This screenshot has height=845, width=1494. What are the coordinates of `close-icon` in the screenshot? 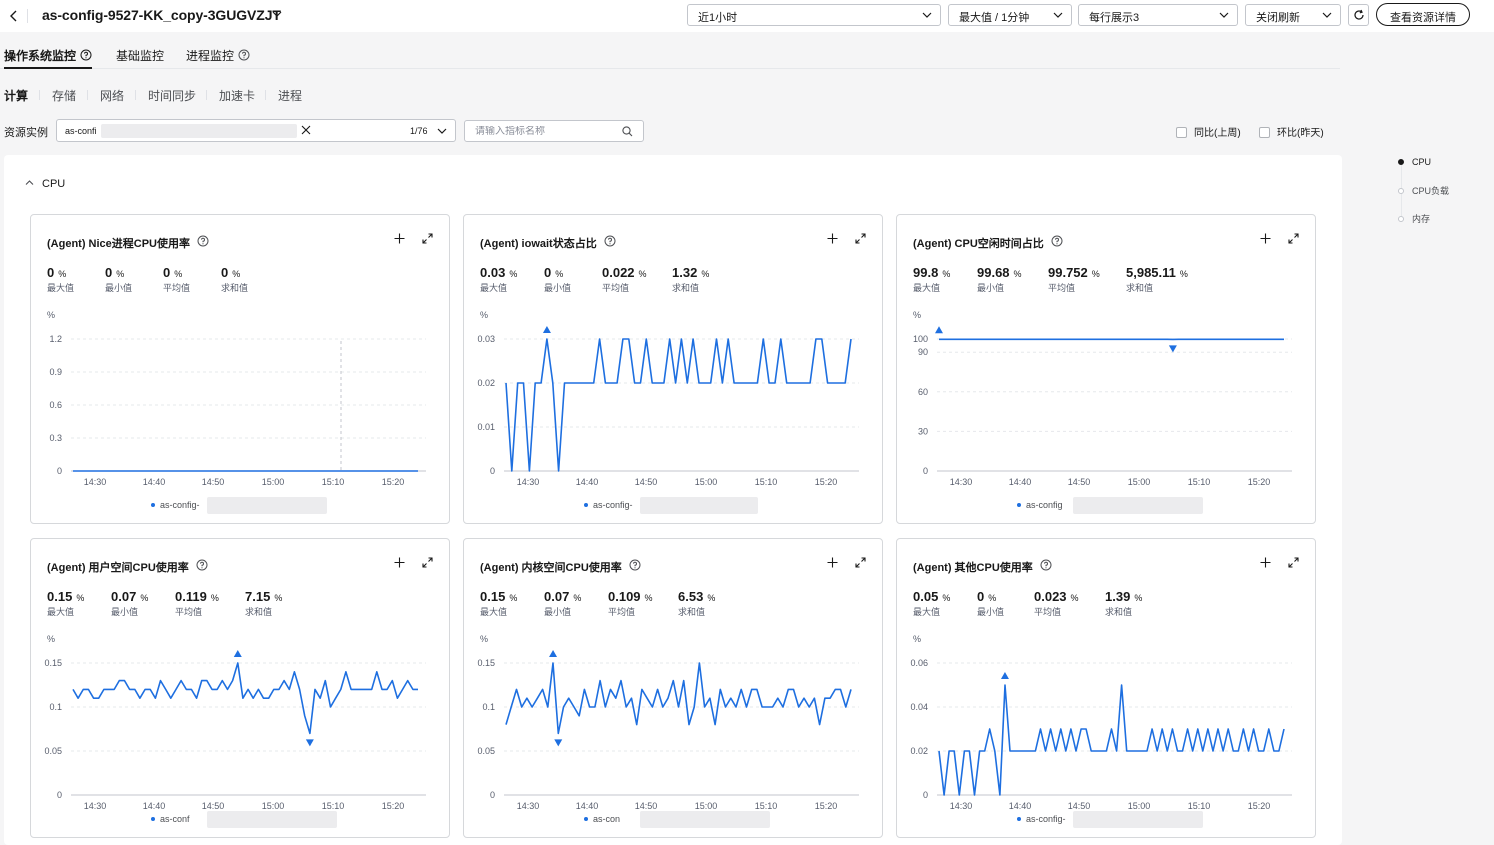 It's located at (306, 130).